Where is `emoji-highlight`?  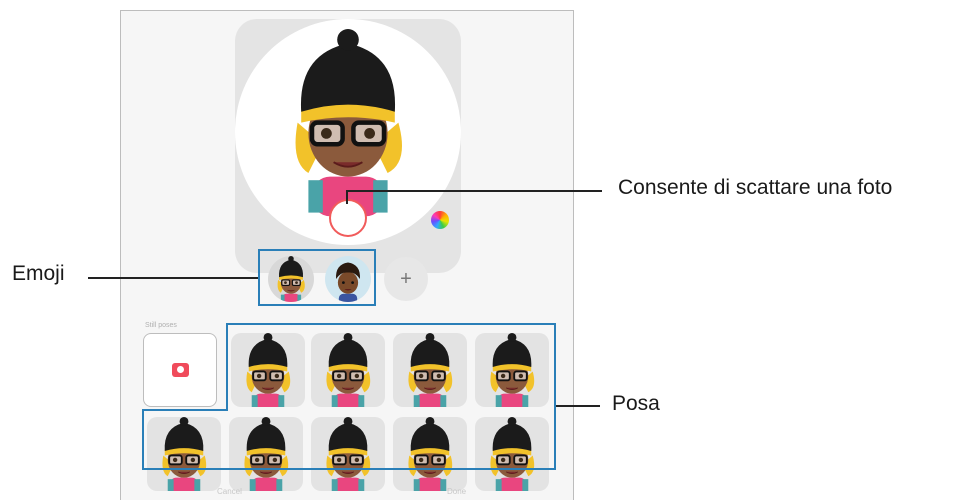 emoji-highlight is located at coordinates (317, 277).